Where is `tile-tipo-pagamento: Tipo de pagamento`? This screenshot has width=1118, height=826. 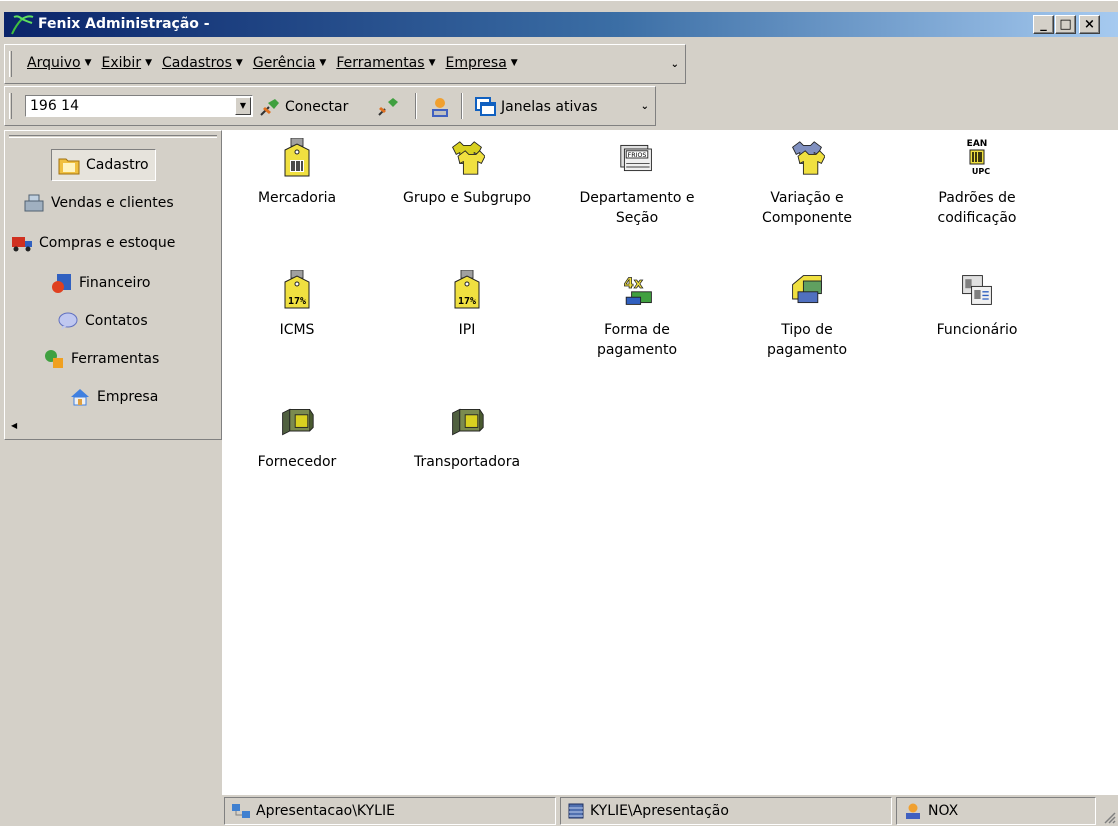 tile-tipo-pagamento: Tipo de pagamento is located at coordinates (807, 315).